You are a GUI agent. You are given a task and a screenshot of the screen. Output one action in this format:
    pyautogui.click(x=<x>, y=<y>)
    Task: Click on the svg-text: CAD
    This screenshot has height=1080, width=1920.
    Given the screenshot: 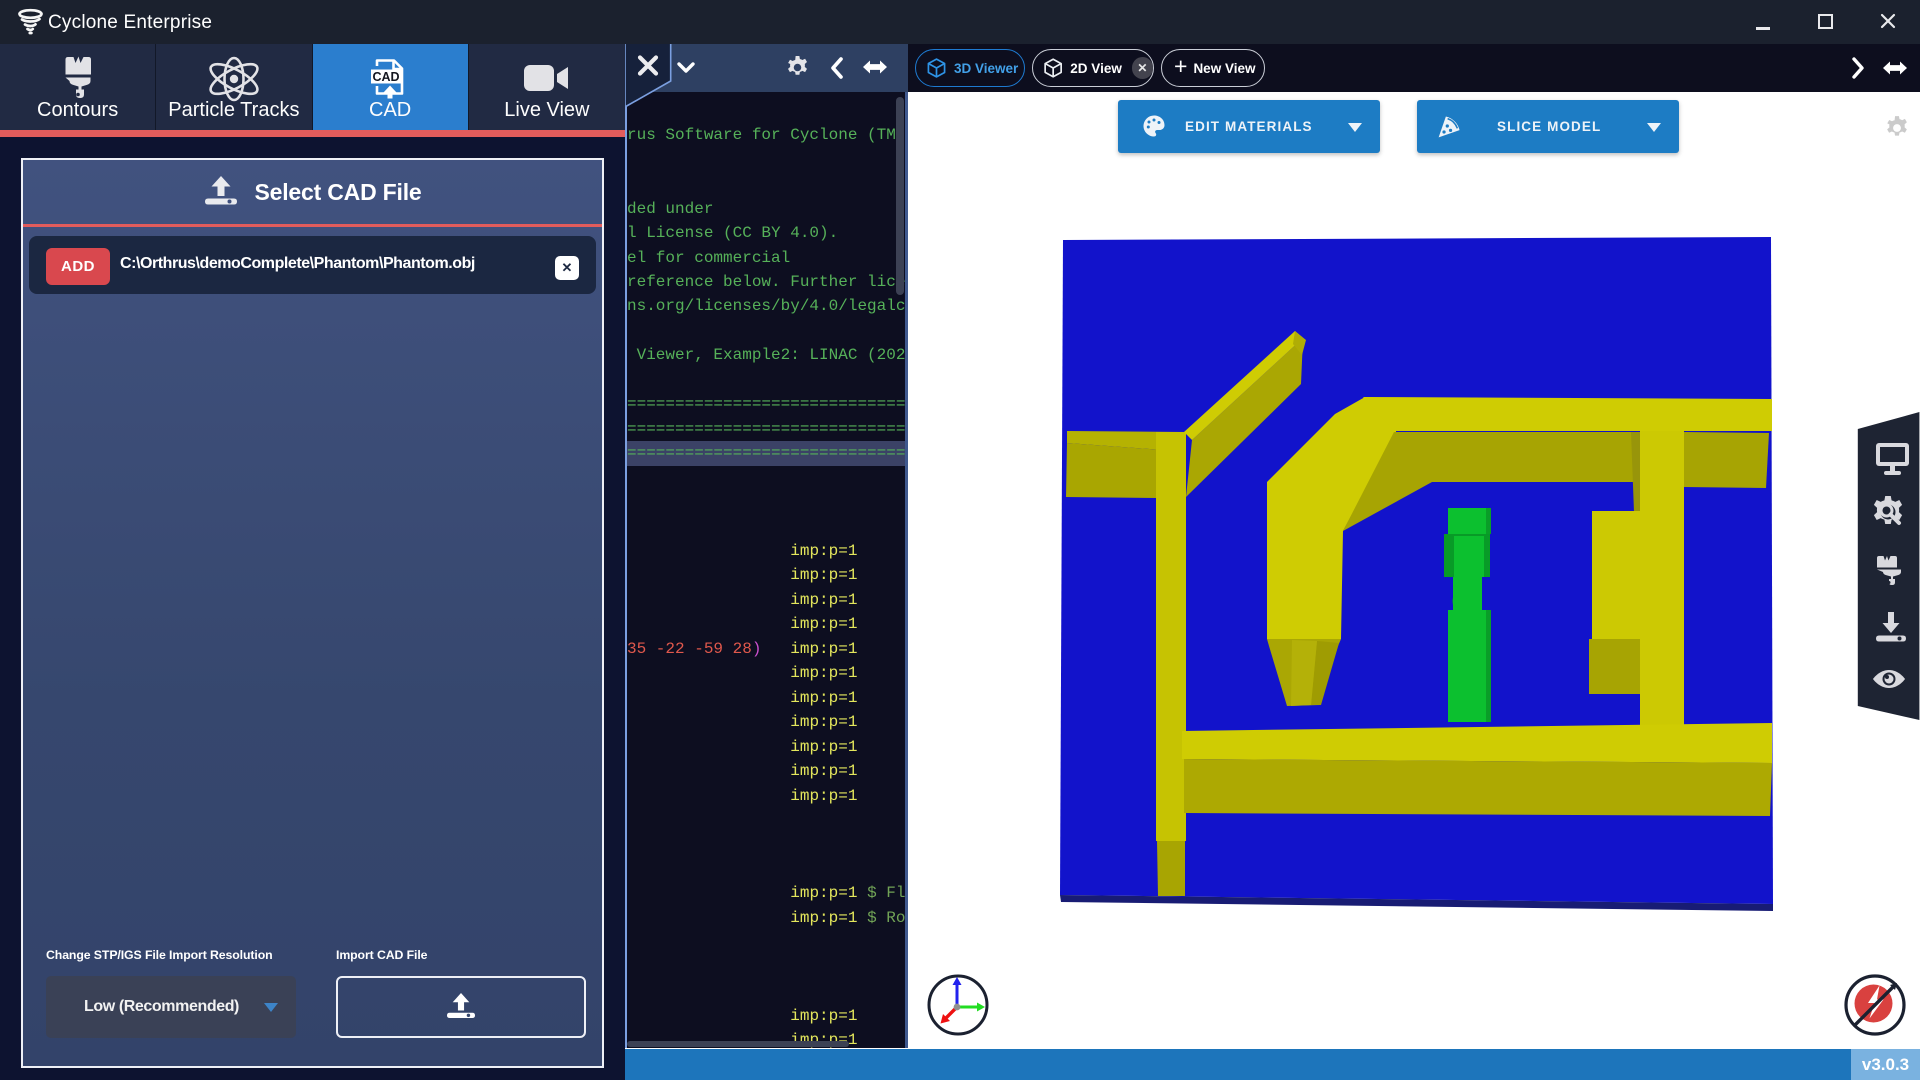 What is the action you would take?
    pyautogui.click(x=386, y=77)
    